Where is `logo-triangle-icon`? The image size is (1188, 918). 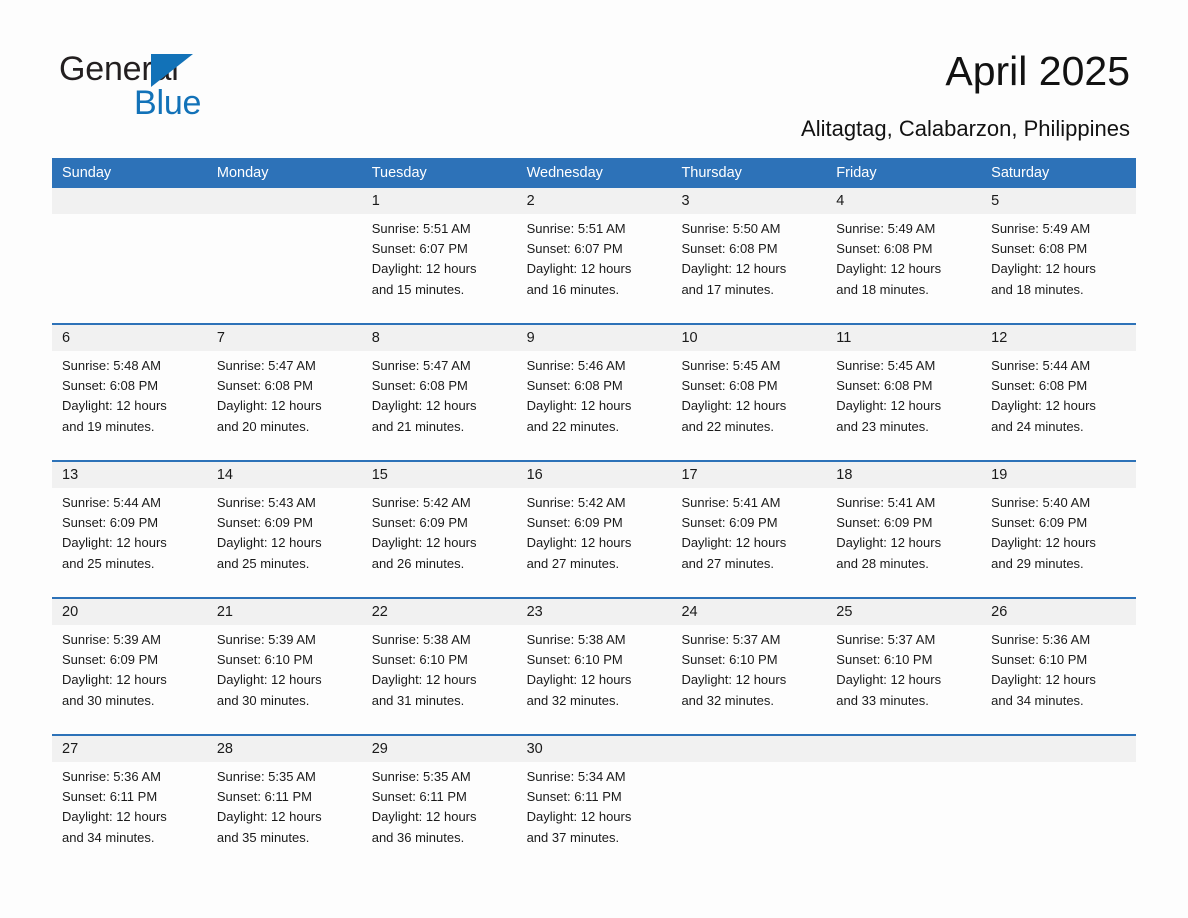 logo-triangle-icon is located at coordinates (172, 70).